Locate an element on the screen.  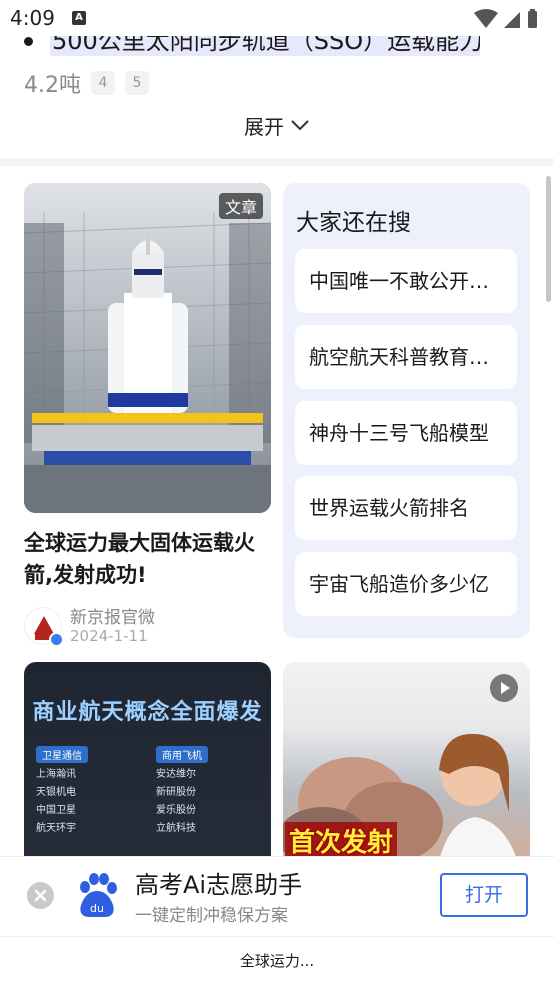
close-icon is located at coordinates (40, 895).